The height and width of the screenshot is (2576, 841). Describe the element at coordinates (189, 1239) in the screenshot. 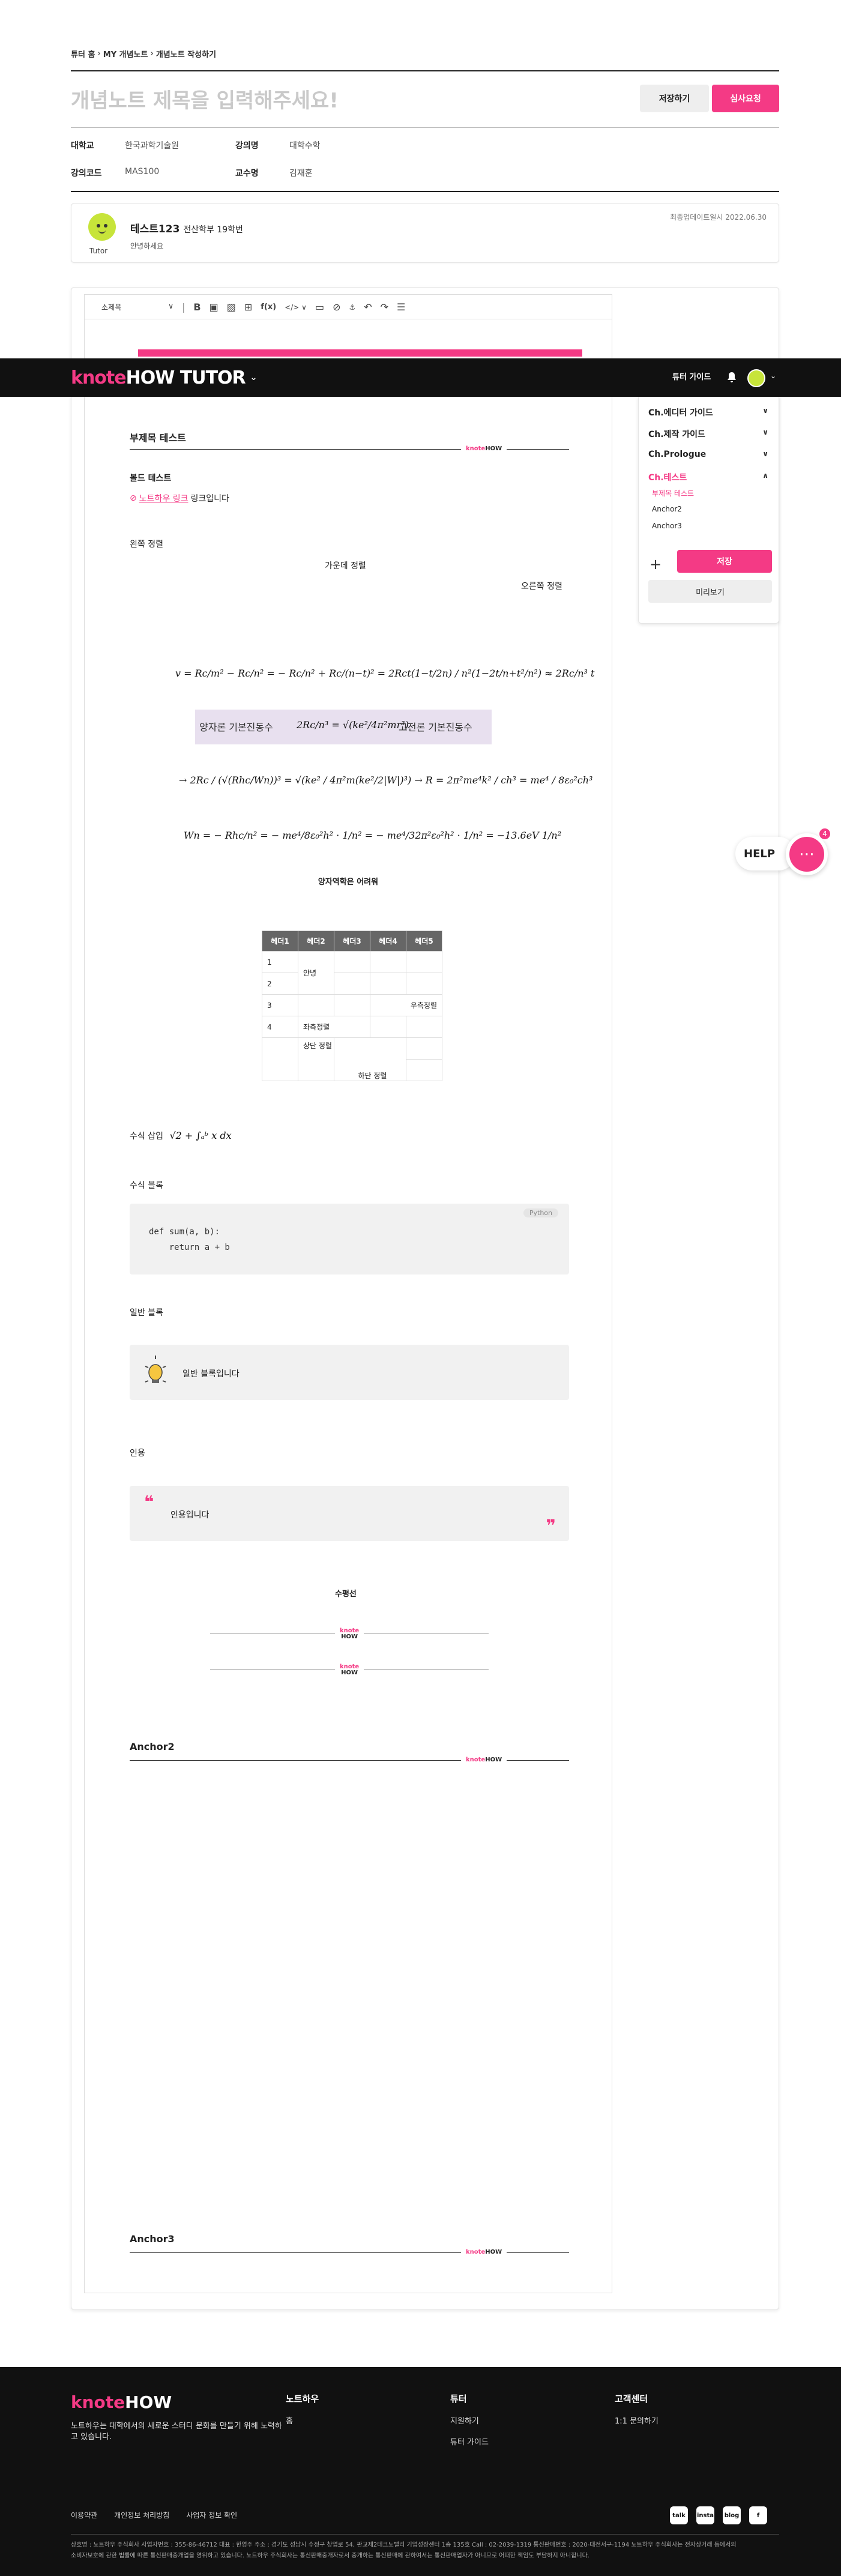

I see `code-text: def sum(a, b): return a + b` at that location.